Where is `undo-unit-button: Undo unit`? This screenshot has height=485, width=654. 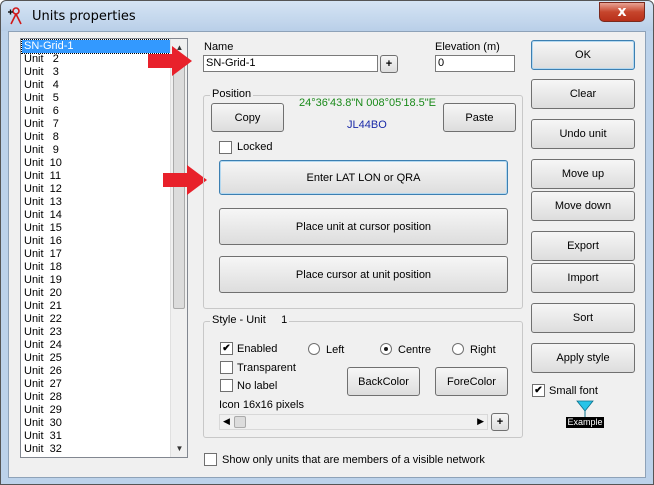
undo-unit-button: Undo unit is located at coordinates (583, 134).